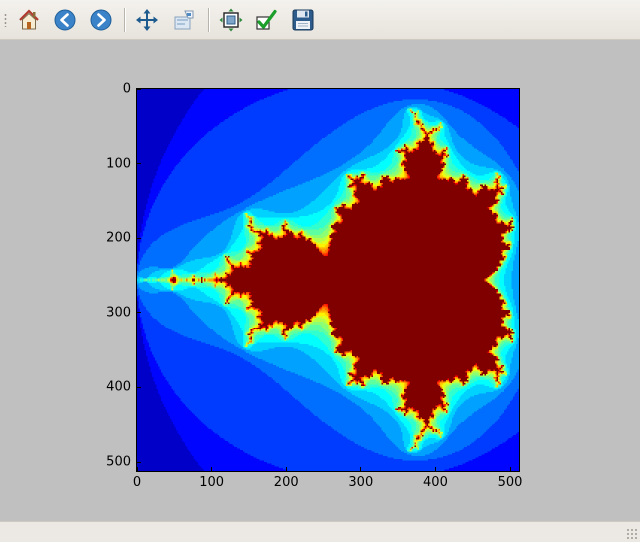 The height and width of the screenshot is (542, 640). Describe the element at coordinates (101, 20) in the screenshot. I see `forward-button` at that location.